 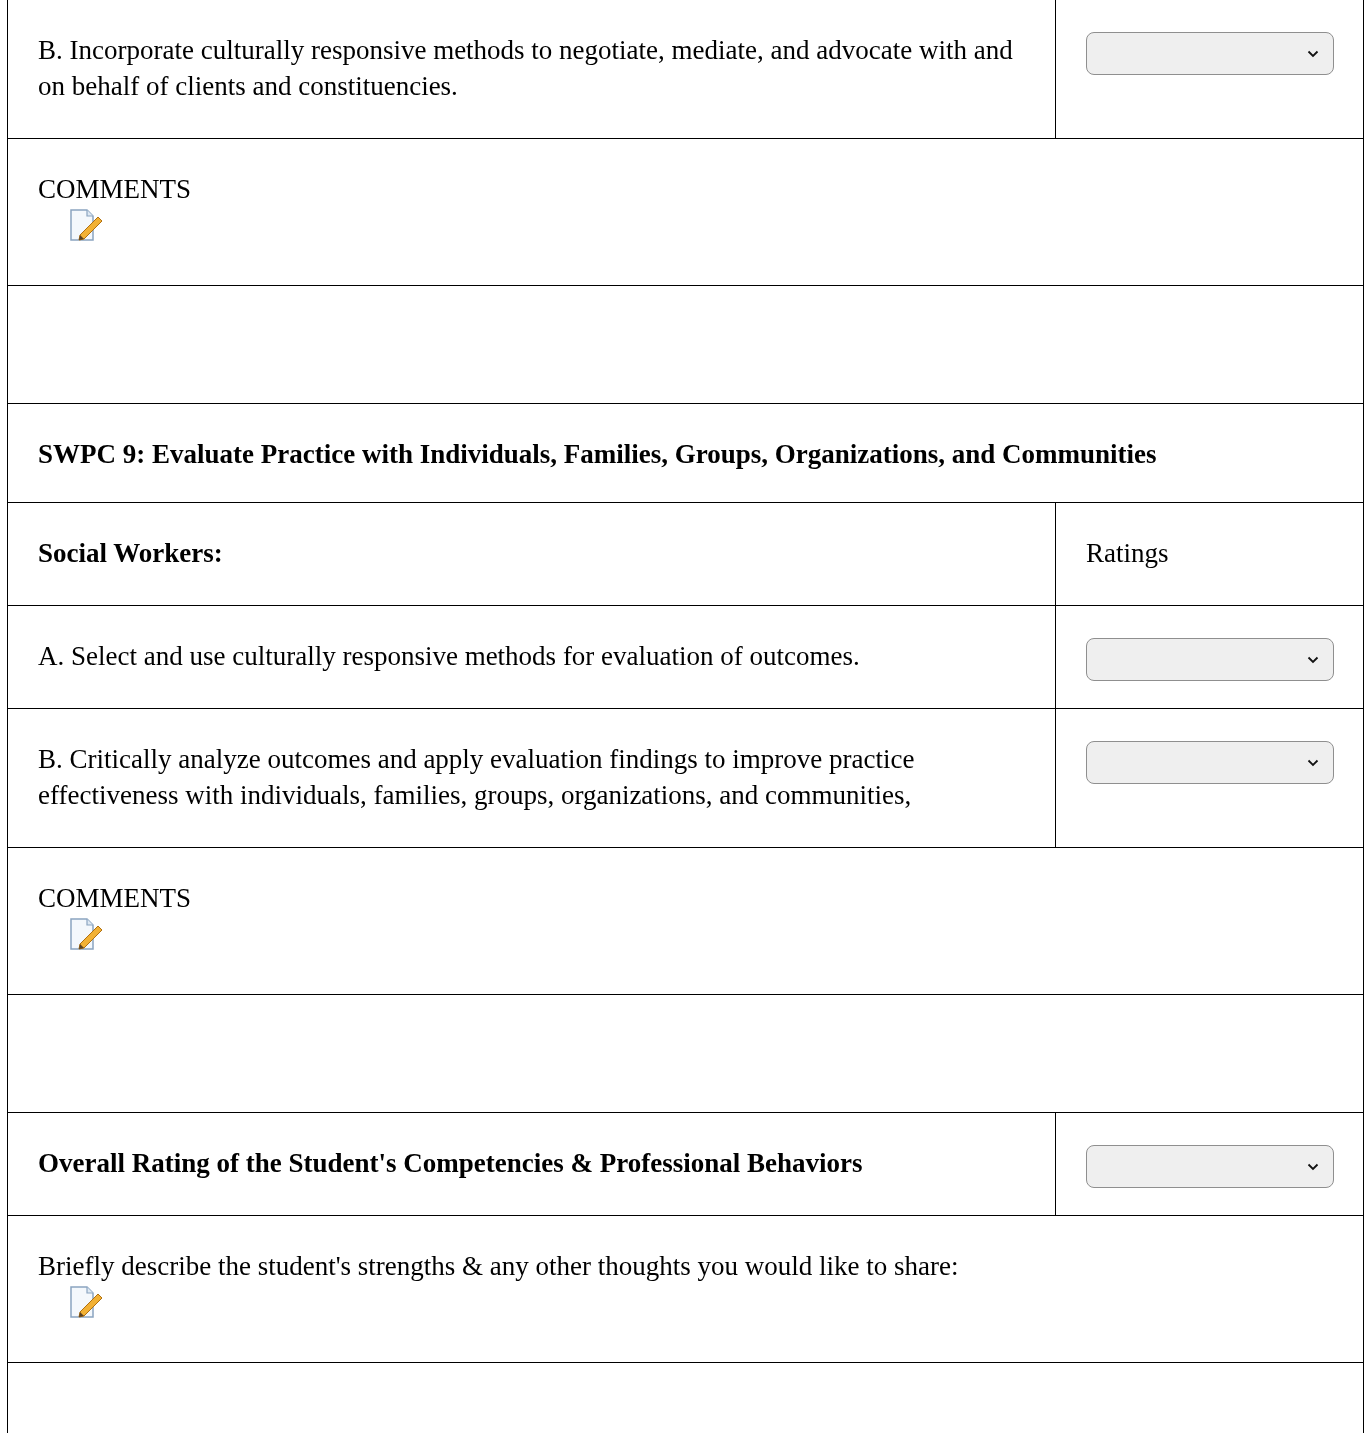 I want to click on column-heading: Social Workers:, so click(x=131, y=553).